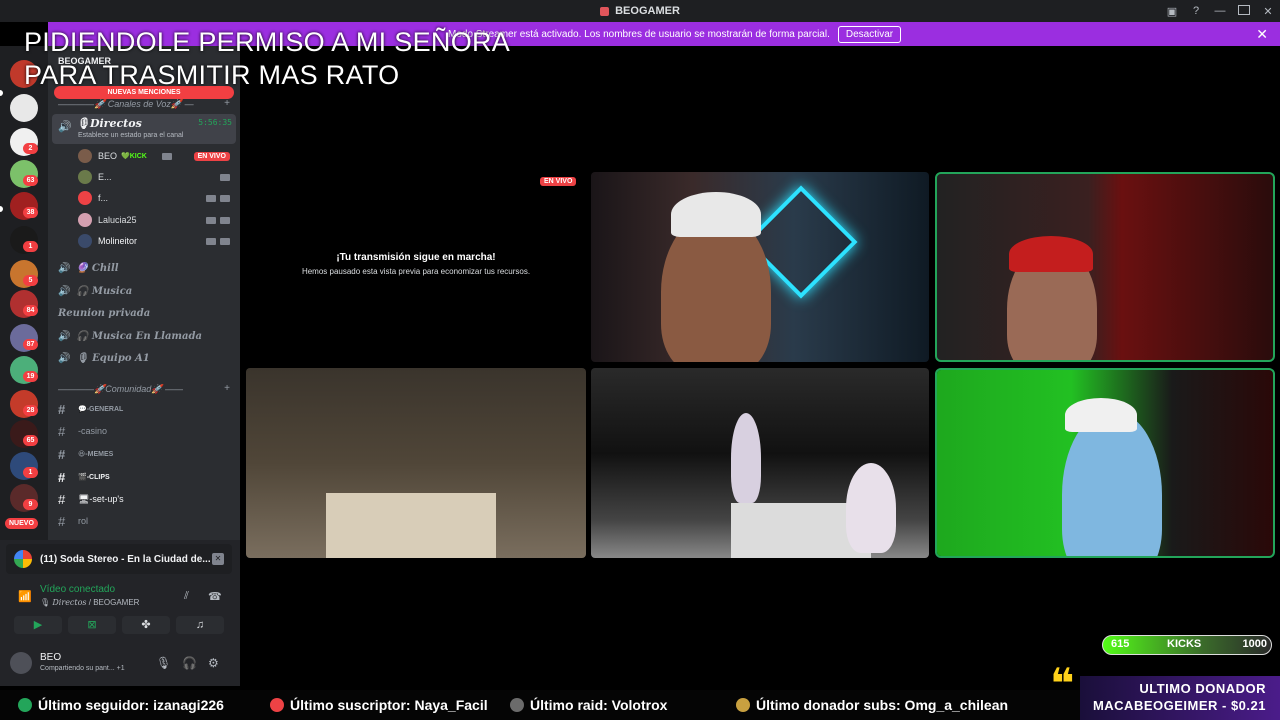 This screenshot has width=1280, height=720. I want to click on deactivate-button: Desactivar, so click(869, 34).